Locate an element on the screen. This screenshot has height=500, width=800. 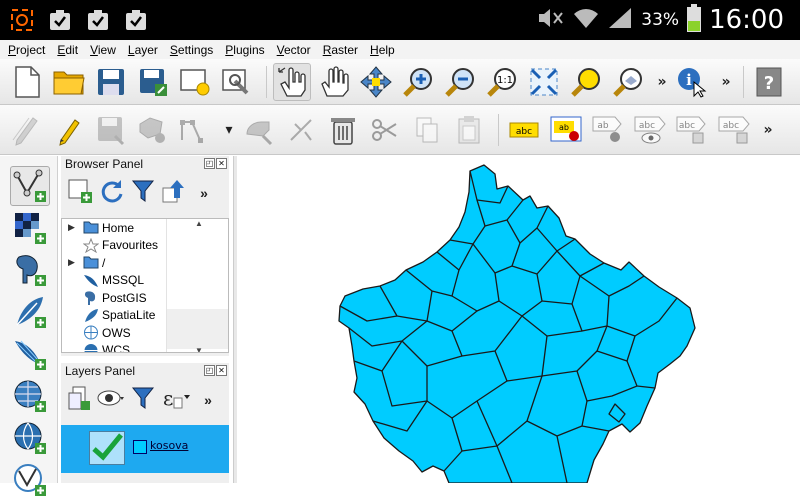
composer-manager-icon is located at coordinates (237, 82).